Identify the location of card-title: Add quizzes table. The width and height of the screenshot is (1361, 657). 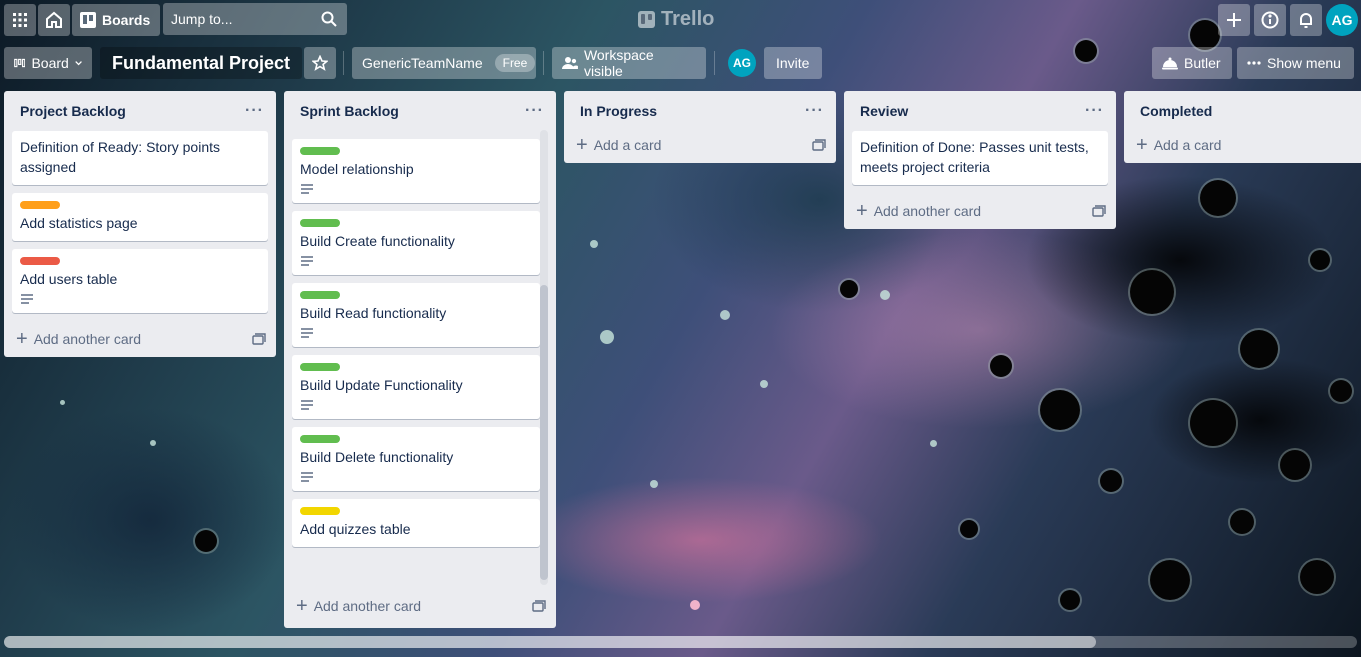
(355, 529).